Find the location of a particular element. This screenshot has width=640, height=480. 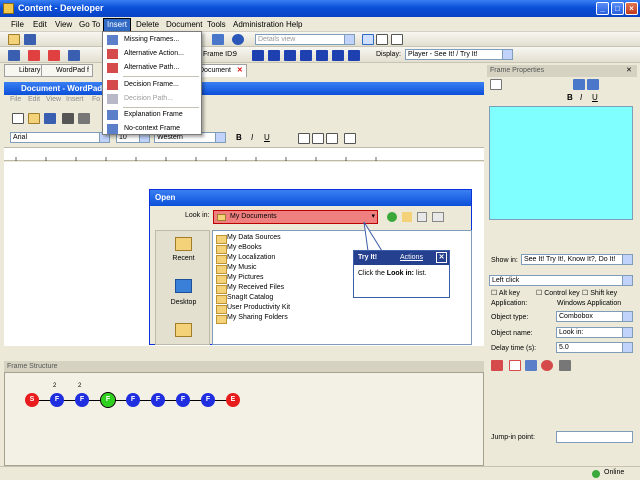

frame-node-selected: F is located at coordinates (108, 400).